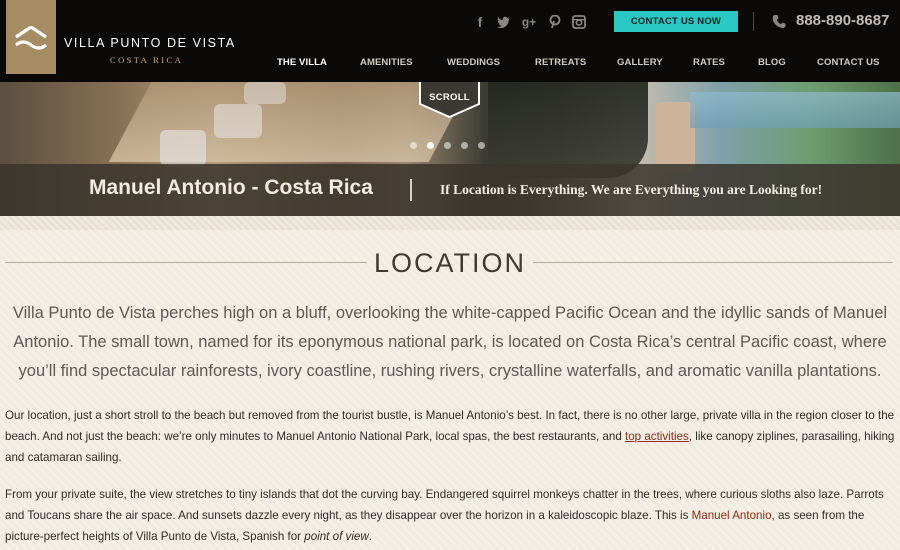  I want to click on hero-image-cushion, so click(675, 137).